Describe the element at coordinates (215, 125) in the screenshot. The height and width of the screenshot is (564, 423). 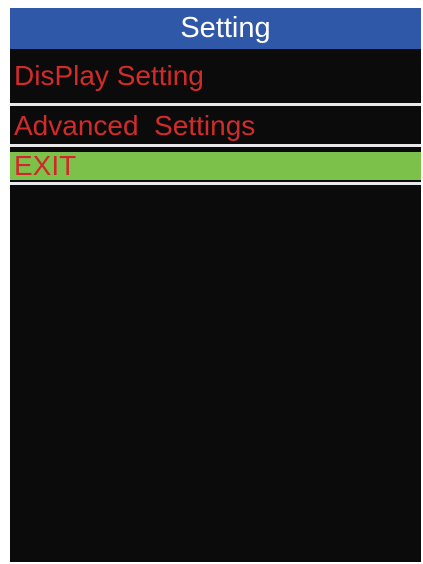
I see `menu-item-advanced-settings: Advanced Settings` at that location.